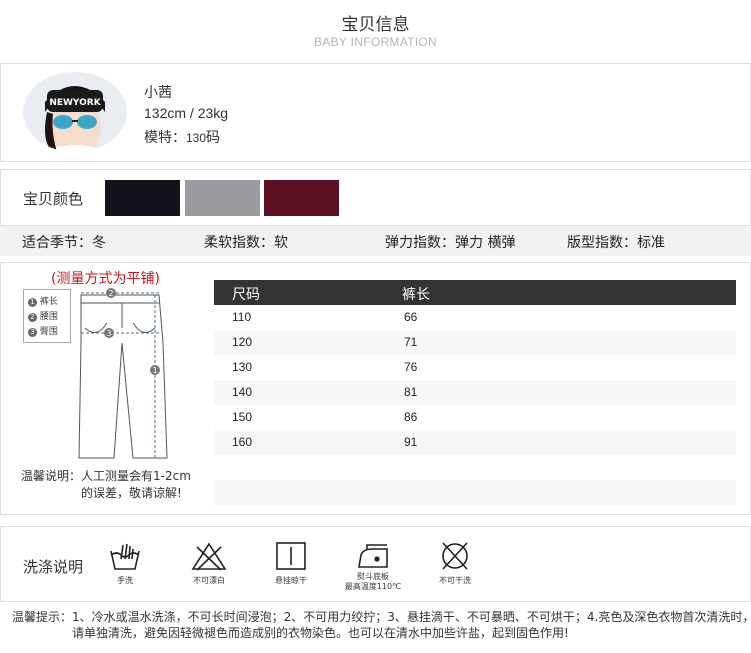 The image size is (751, 653). I want to click on model-size: 模特：130码, so click(182, 137).